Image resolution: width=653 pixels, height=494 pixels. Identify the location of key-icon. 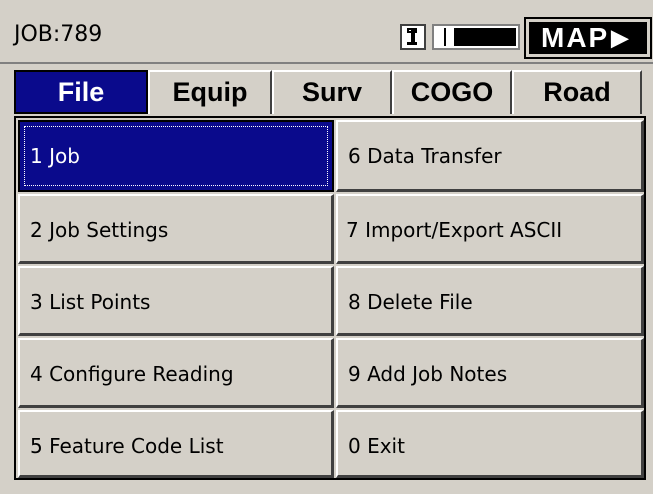
(413, 37).